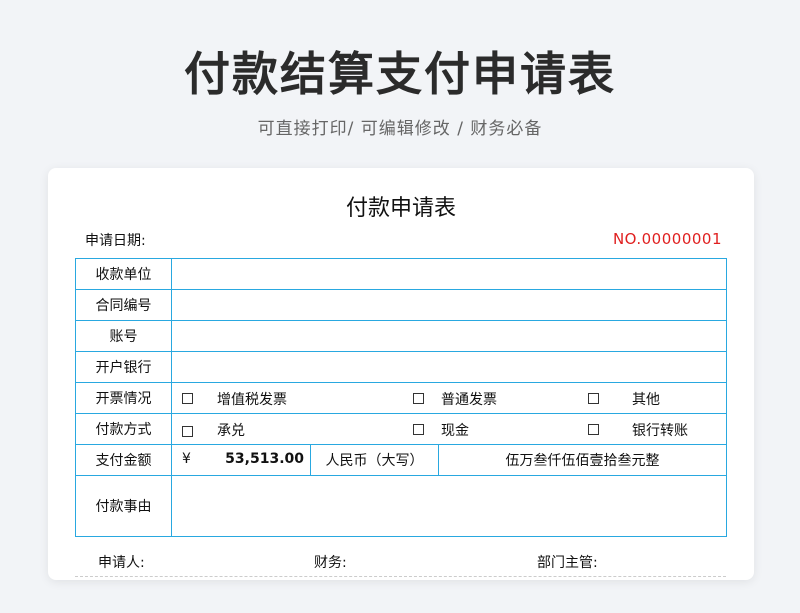  I want to click on contract-no-label: 合同编号, so click(123, 305).